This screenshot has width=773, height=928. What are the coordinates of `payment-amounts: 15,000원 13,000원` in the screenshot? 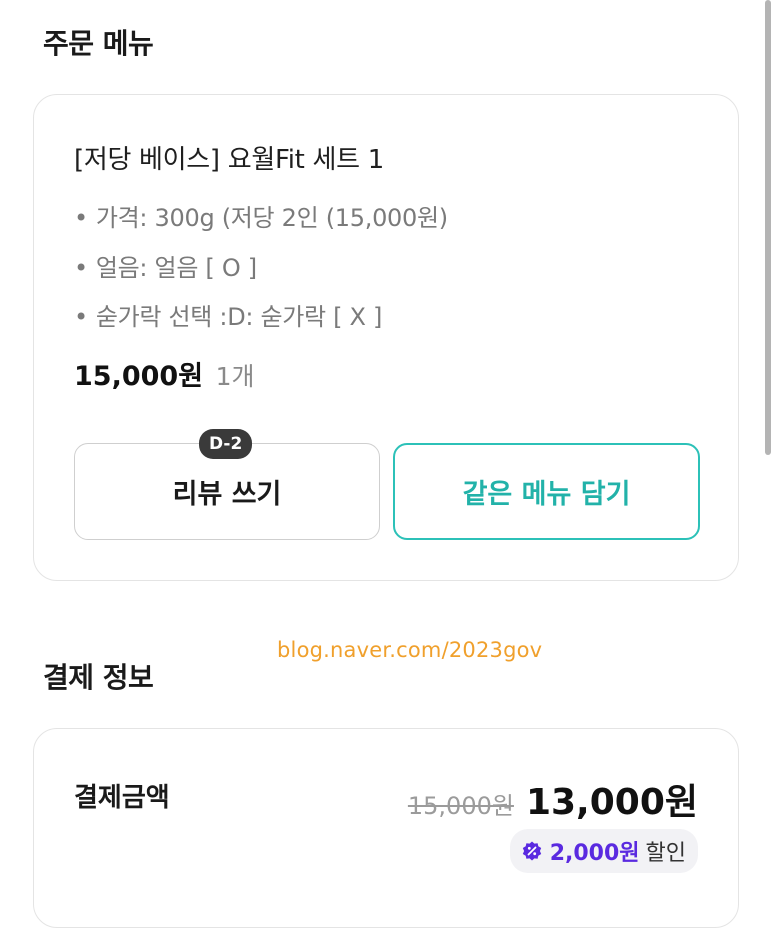 It's located at (553, 799).